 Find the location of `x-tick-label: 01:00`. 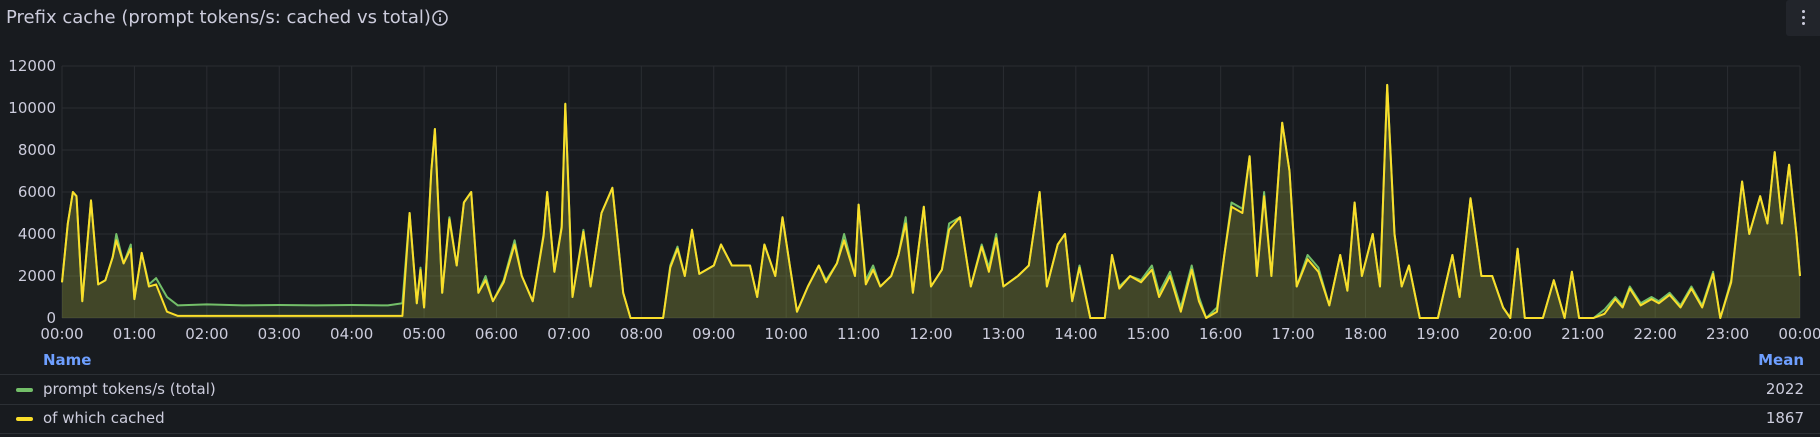

x-tick-label: 01:00 is located at coordinates (134, 334).